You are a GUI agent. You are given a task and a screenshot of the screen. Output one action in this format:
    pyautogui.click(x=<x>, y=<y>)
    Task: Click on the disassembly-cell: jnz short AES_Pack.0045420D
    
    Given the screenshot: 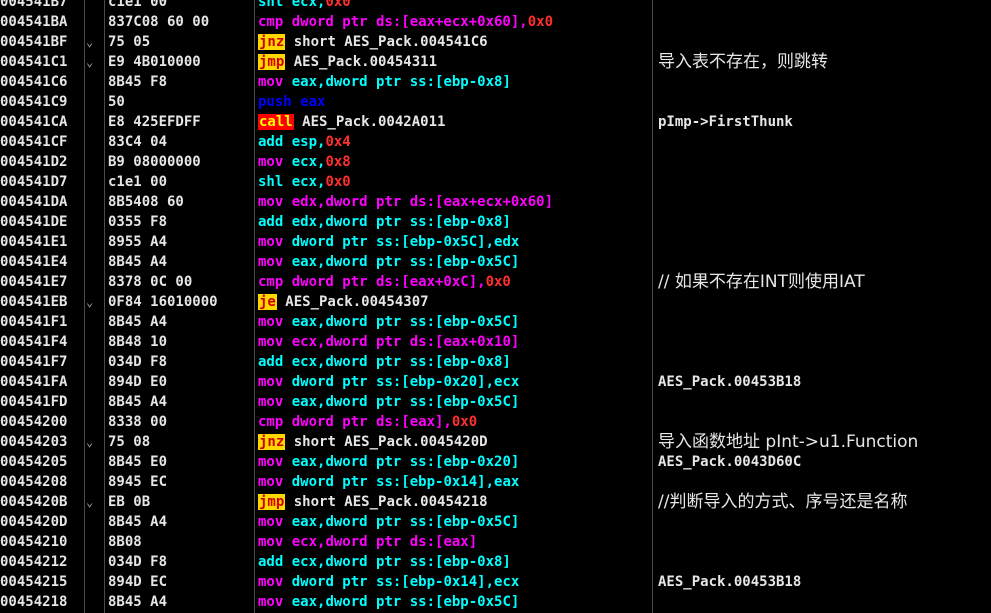 What is the action you would take?
    pyautogui.click(x=455, y=442)
    